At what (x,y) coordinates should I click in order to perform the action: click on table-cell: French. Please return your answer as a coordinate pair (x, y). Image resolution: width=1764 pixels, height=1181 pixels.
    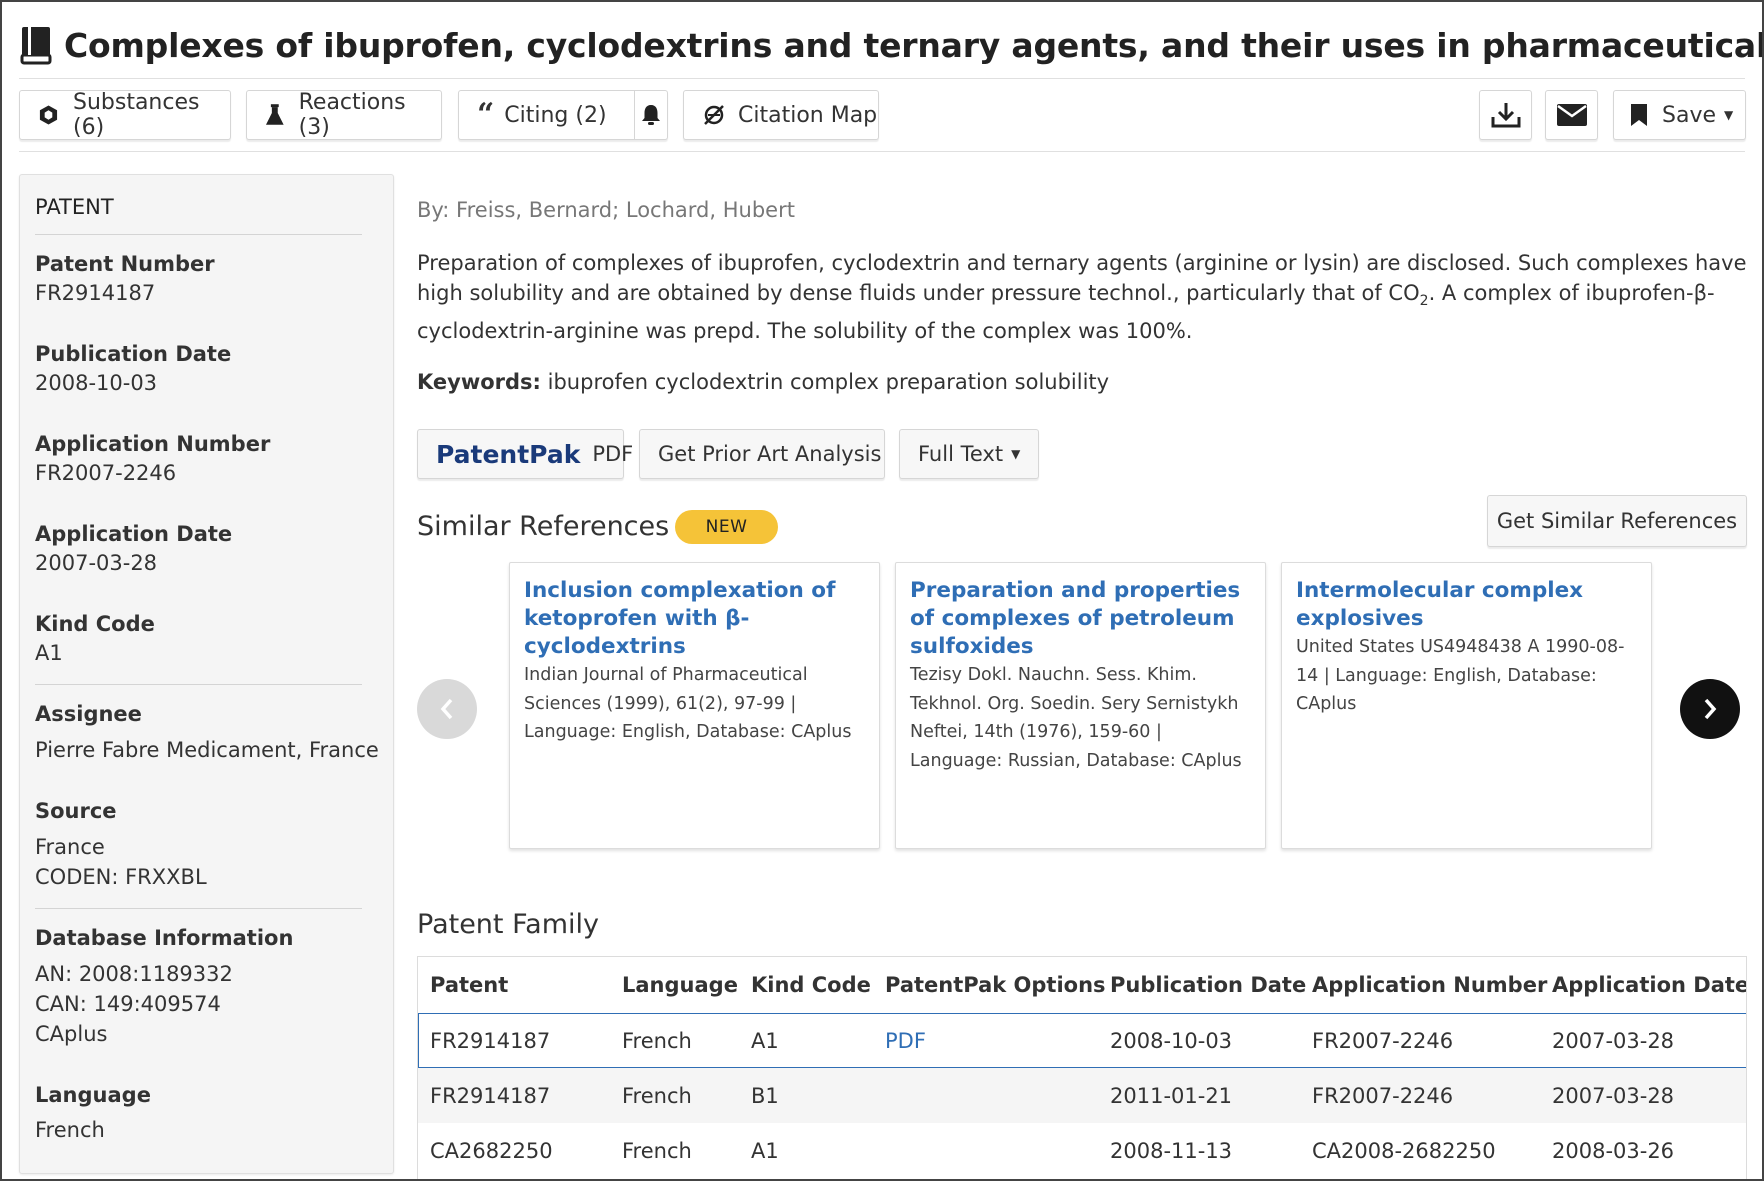
    Looking at the image, I should click on (657, 1040).